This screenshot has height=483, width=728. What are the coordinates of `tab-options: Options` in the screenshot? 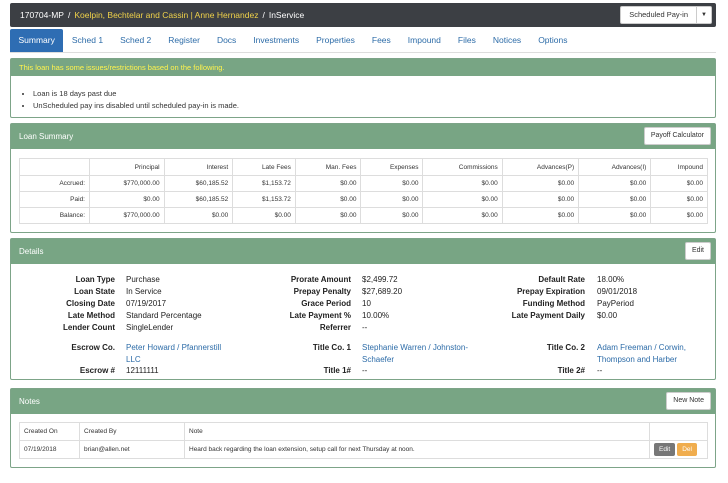 It's located at (553, 40).